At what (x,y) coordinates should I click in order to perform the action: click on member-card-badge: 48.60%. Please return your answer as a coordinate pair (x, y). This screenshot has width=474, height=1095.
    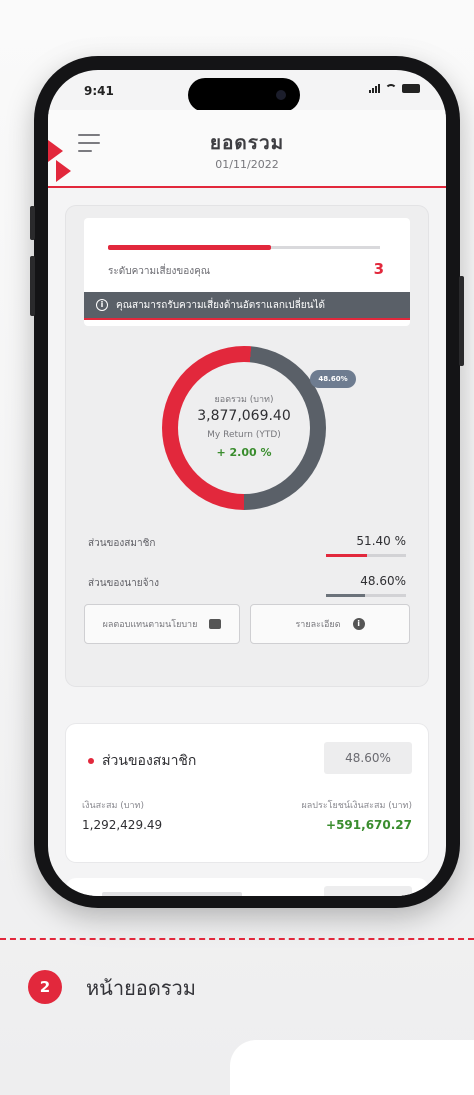
    Looking at the image, I should click on (368, 758).